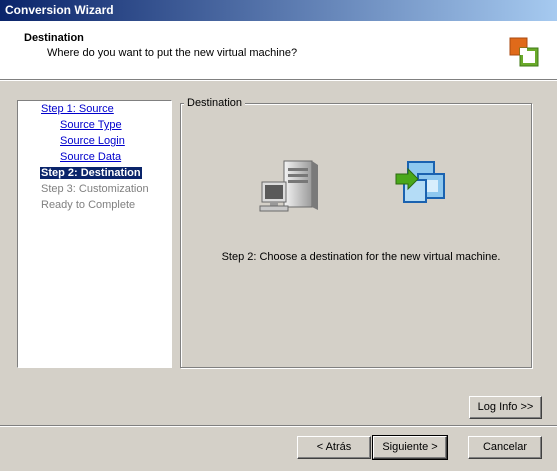 This screenshot has height=471, width=557. What do you see at coordinates (505, 447) in the screenshot?
I see `cancel-button: Cancelar` at bounding box center [505, 447].